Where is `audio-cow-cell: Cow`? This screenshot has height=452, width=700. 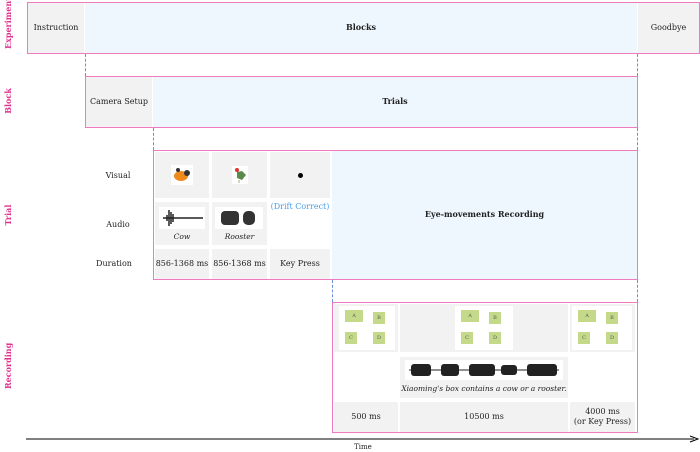 audio-cow-cell: Cow is located at coordinates (182, 223).